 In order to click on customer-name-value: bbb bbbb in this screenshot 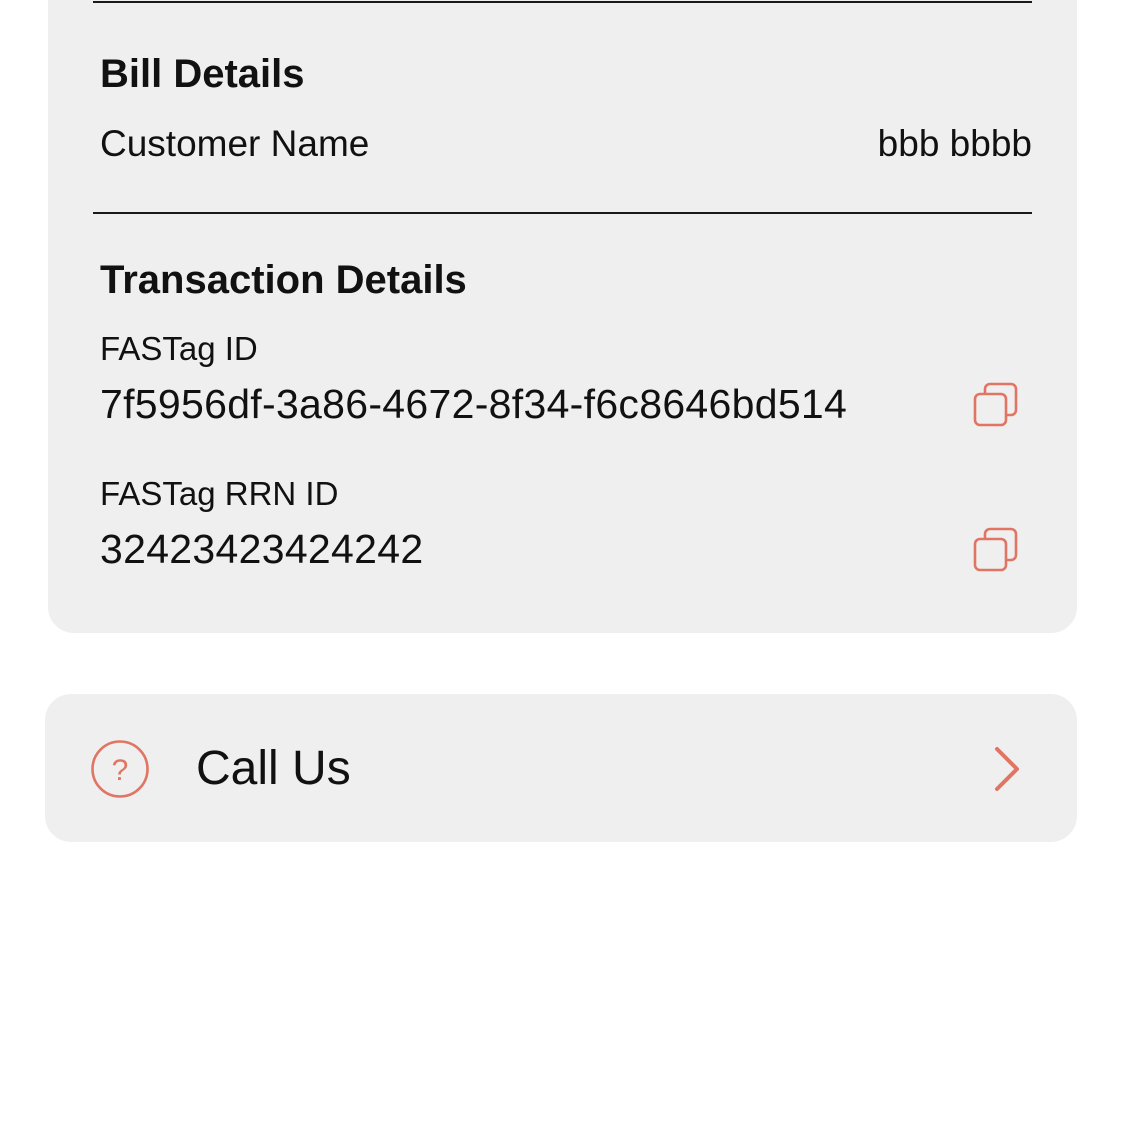, I will do `click(954, 143)`.